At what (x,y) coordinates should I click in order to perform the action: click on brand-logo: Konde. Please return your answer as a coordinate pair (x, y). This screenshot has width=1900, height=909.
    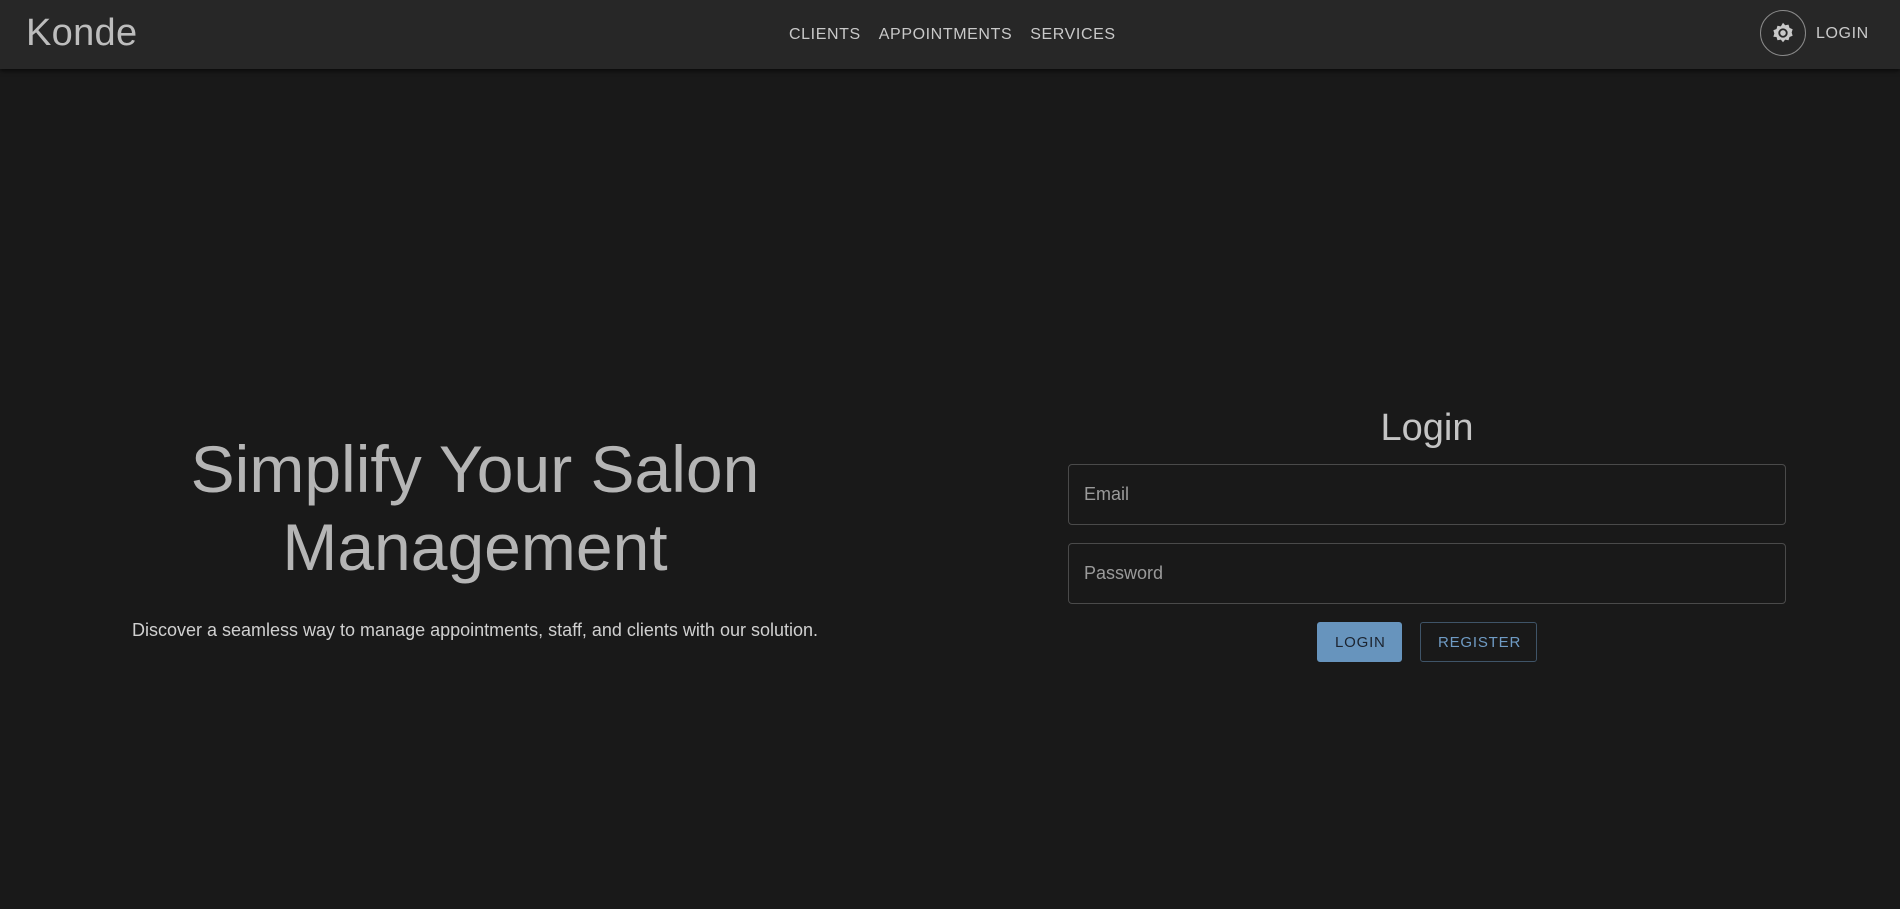
    Looking at the image, I should click on (81, 33).